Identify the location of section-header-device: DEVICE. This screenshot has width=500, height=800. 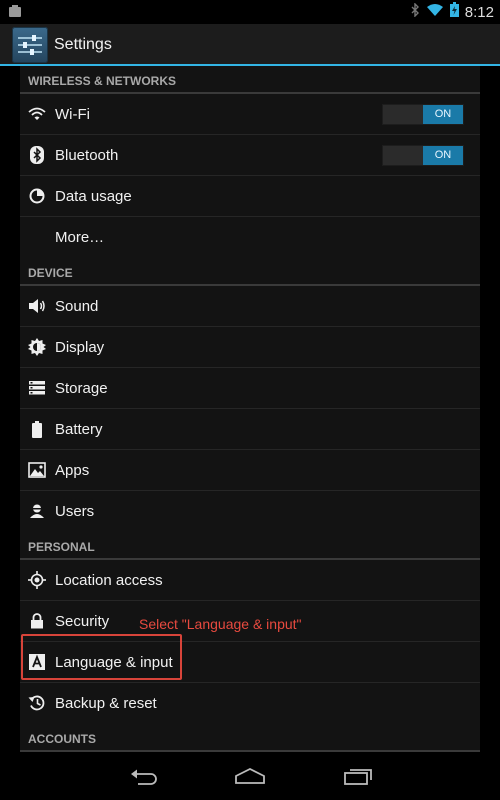
(250, 272).